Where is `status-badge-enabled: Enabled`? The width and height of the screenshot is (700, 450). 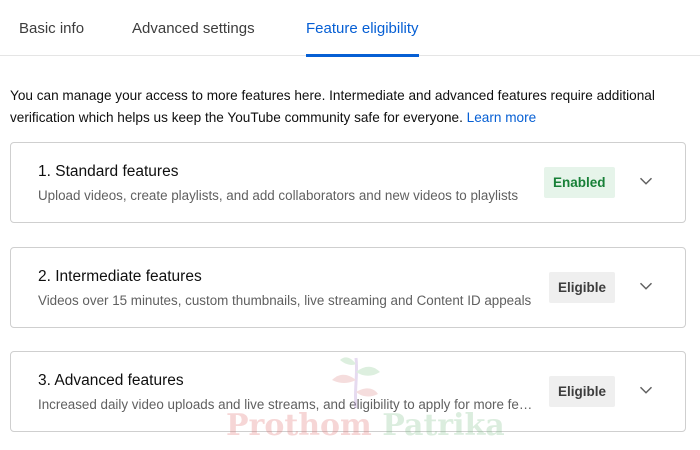 status-badge-enabled: Enabled is located at coordinates (579, 182).